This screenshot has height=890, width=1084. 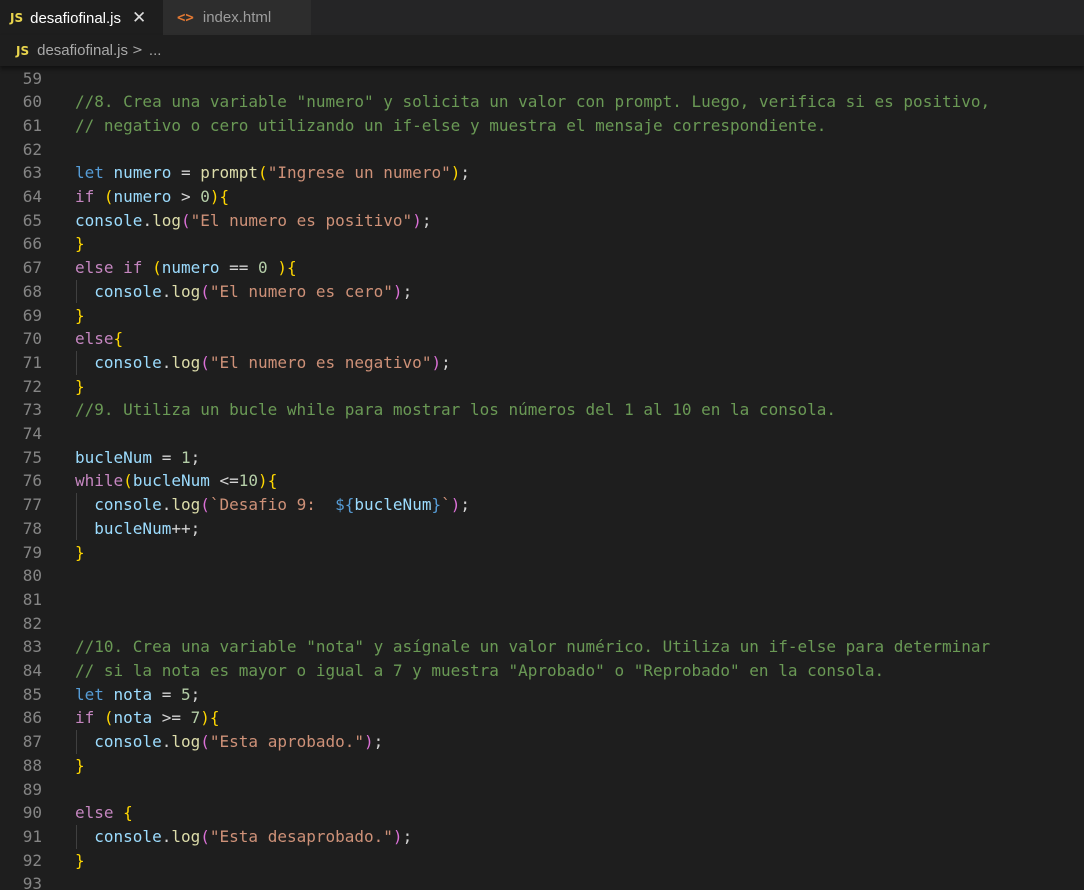 What do you see at coordinates (147, 718) in the screenshot?
I see `code-text: if (nota >= 7){` at bounding box center [147, 718].